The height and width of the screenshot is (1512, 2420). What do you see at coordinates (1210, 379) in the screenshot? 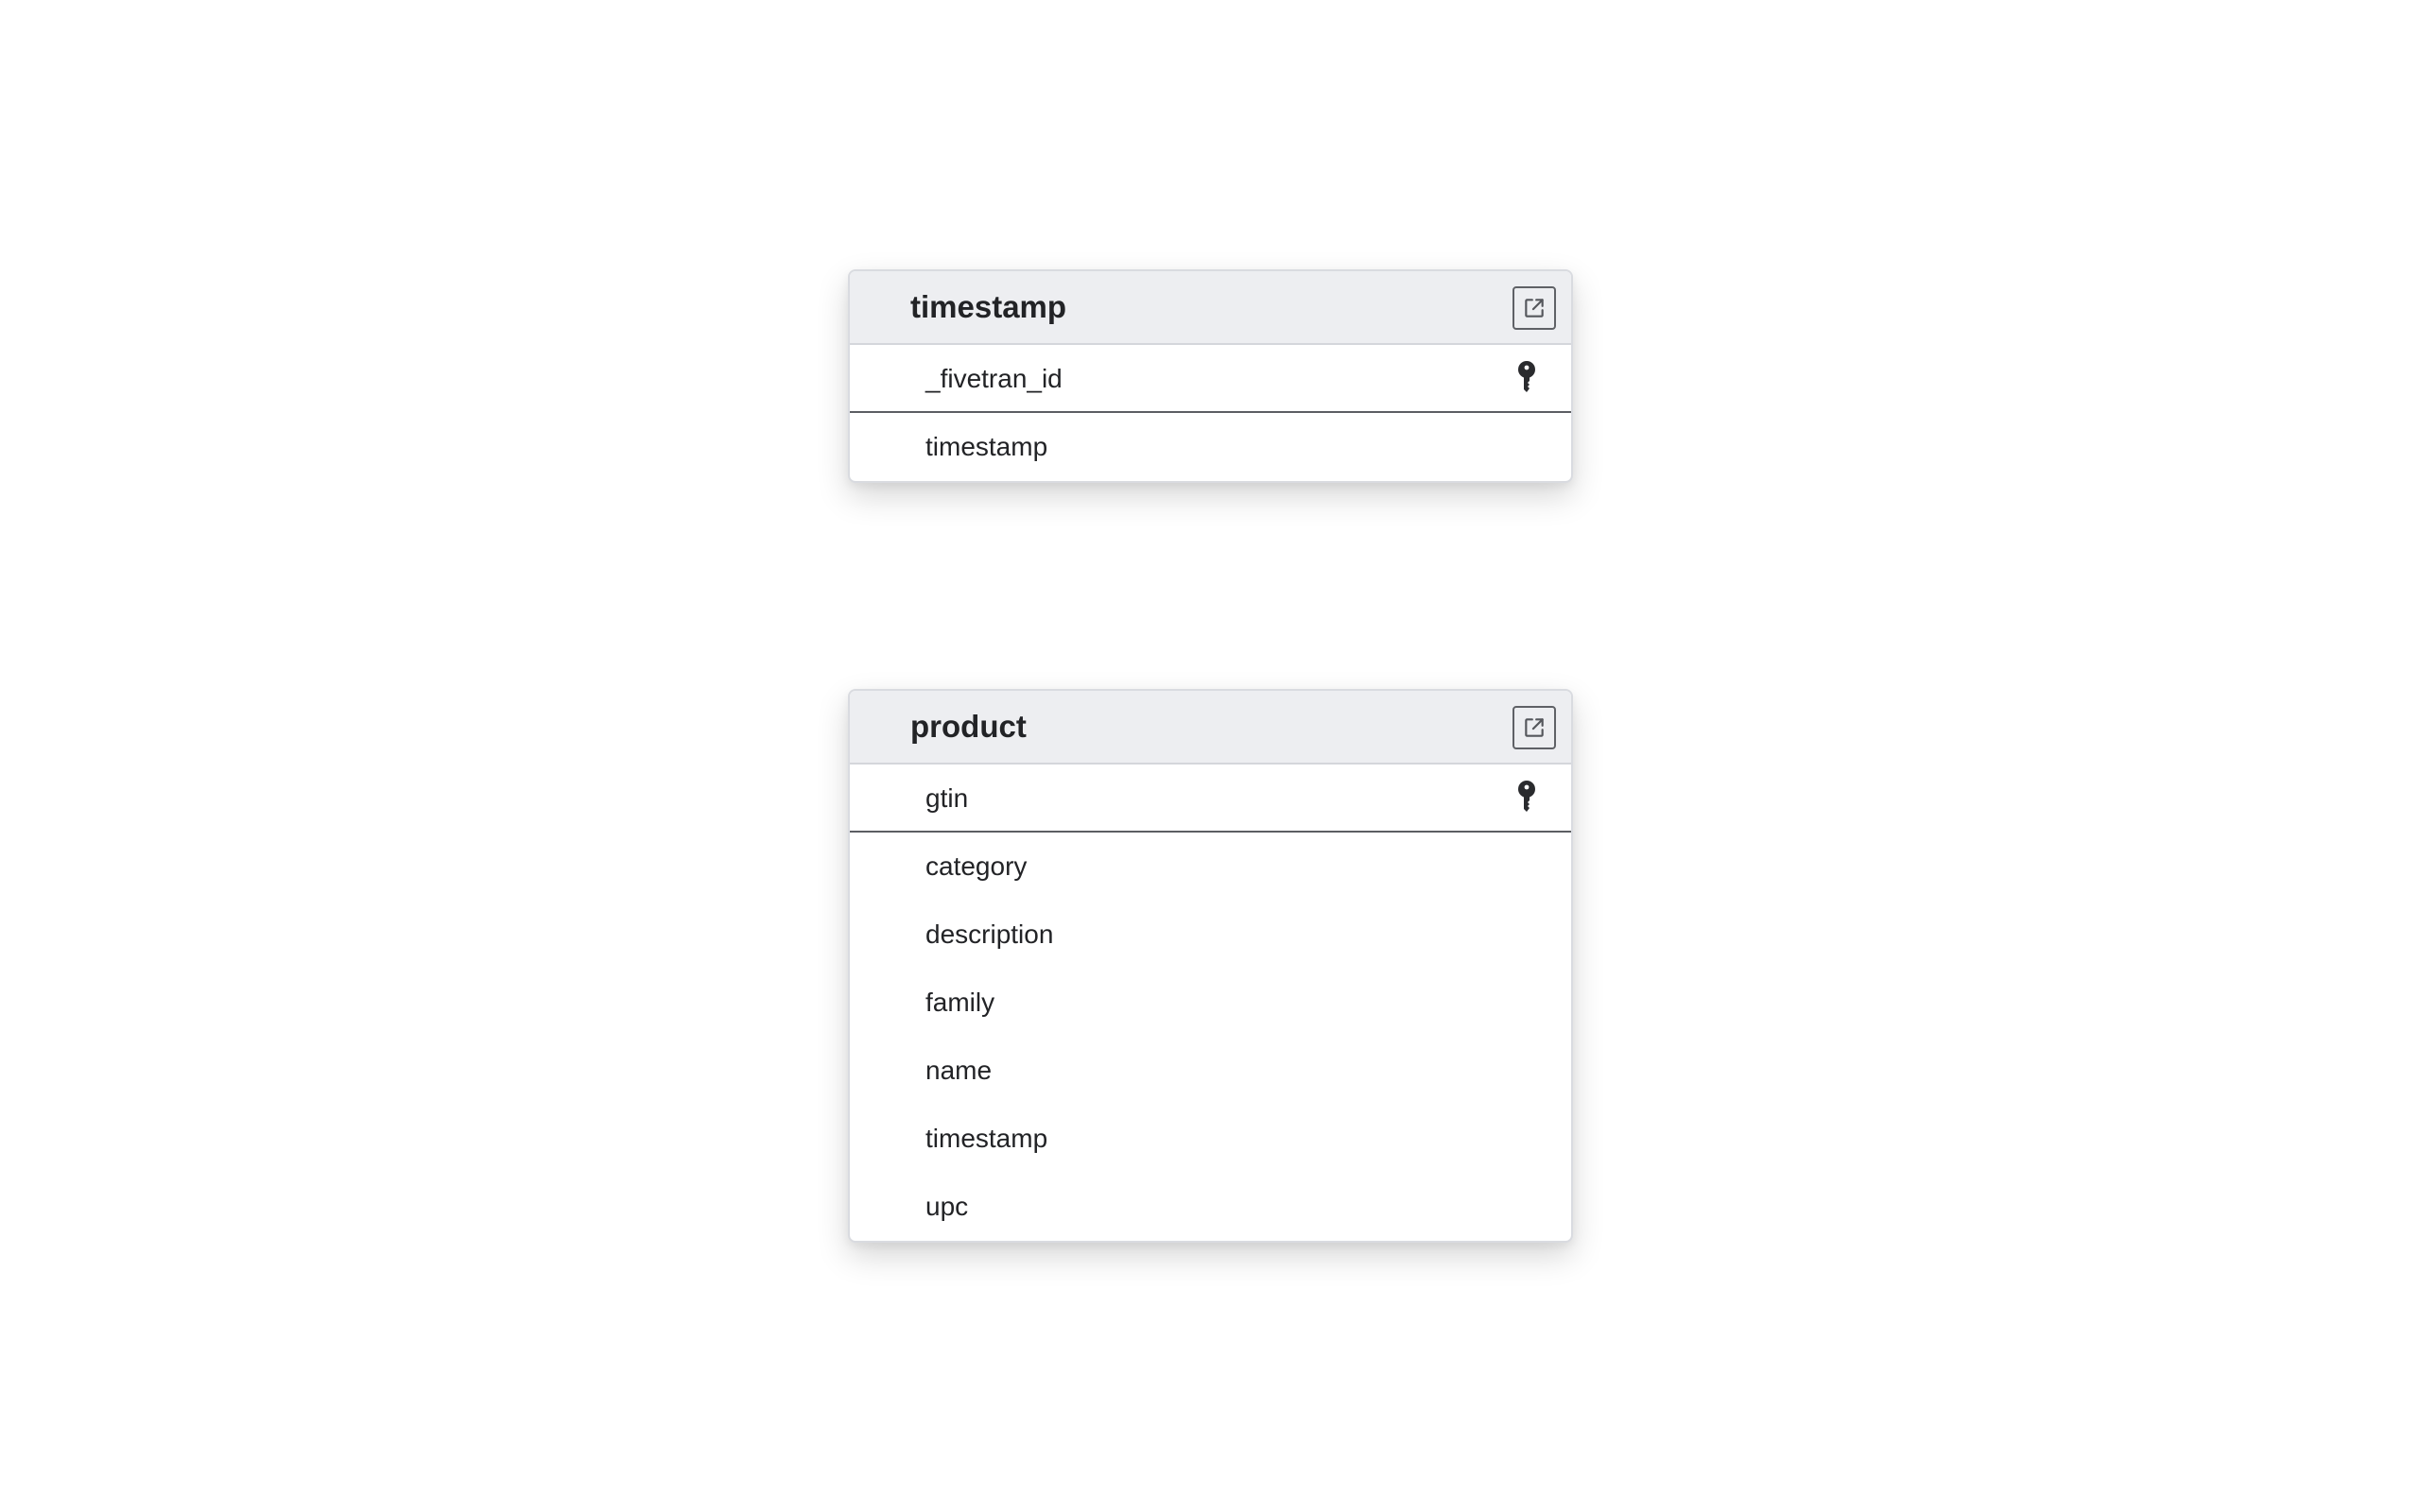
I see `primary-key-row: _fivetran_id` at bounding box center [1210, 379].